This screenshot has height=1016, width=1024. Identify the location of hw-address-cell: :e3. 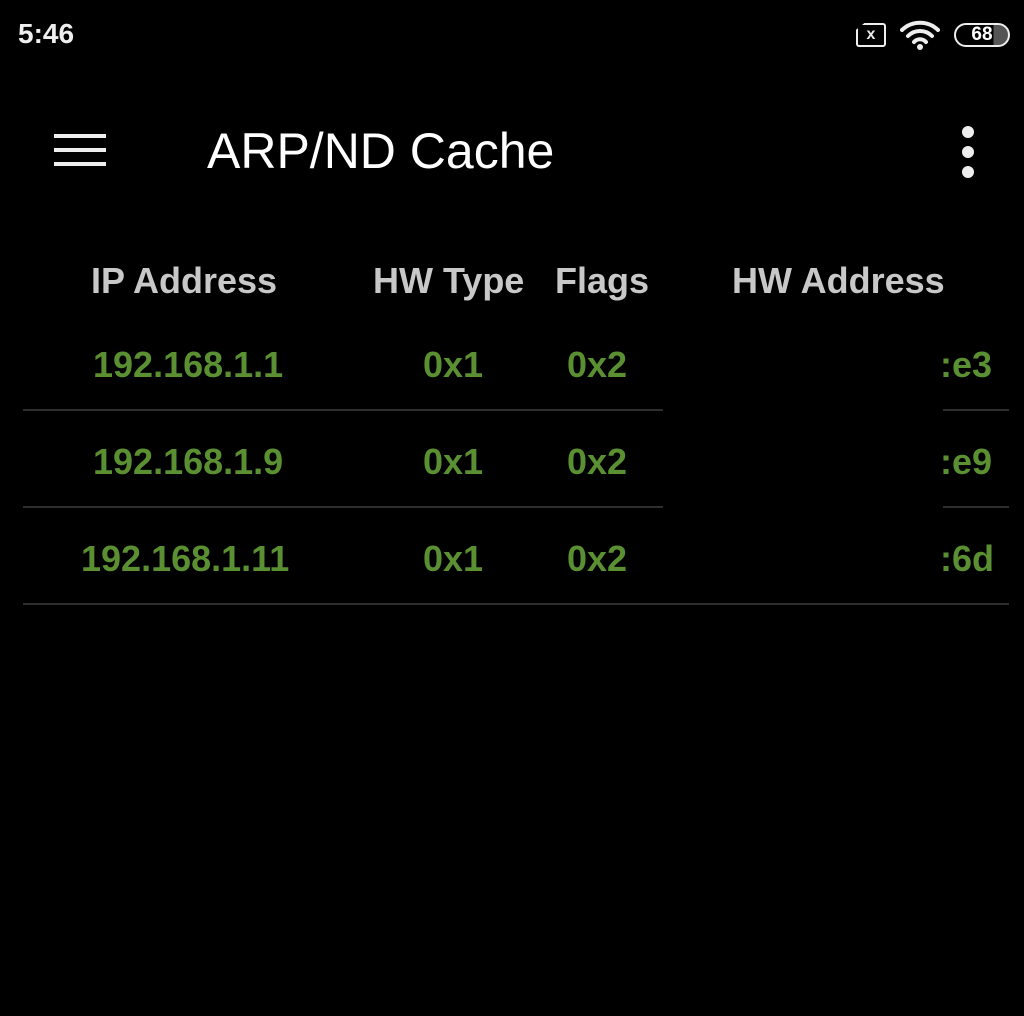
(966, 364).